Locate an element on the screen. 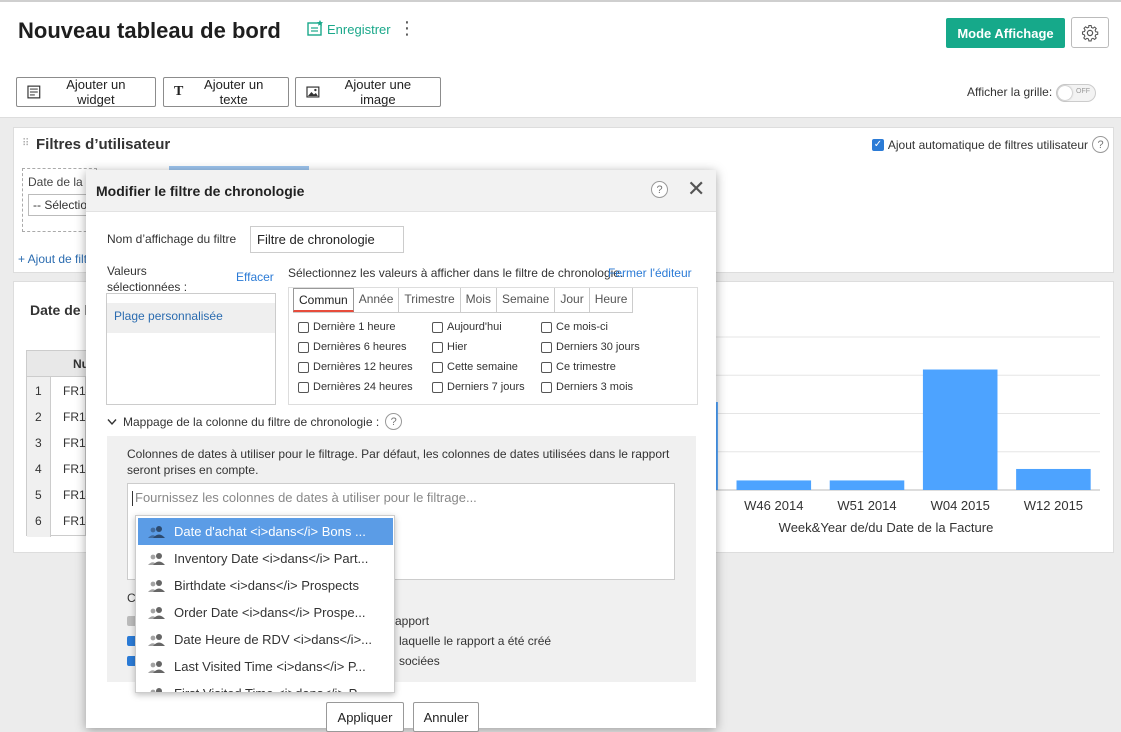  text-caret is located at coordinates (132, 499).